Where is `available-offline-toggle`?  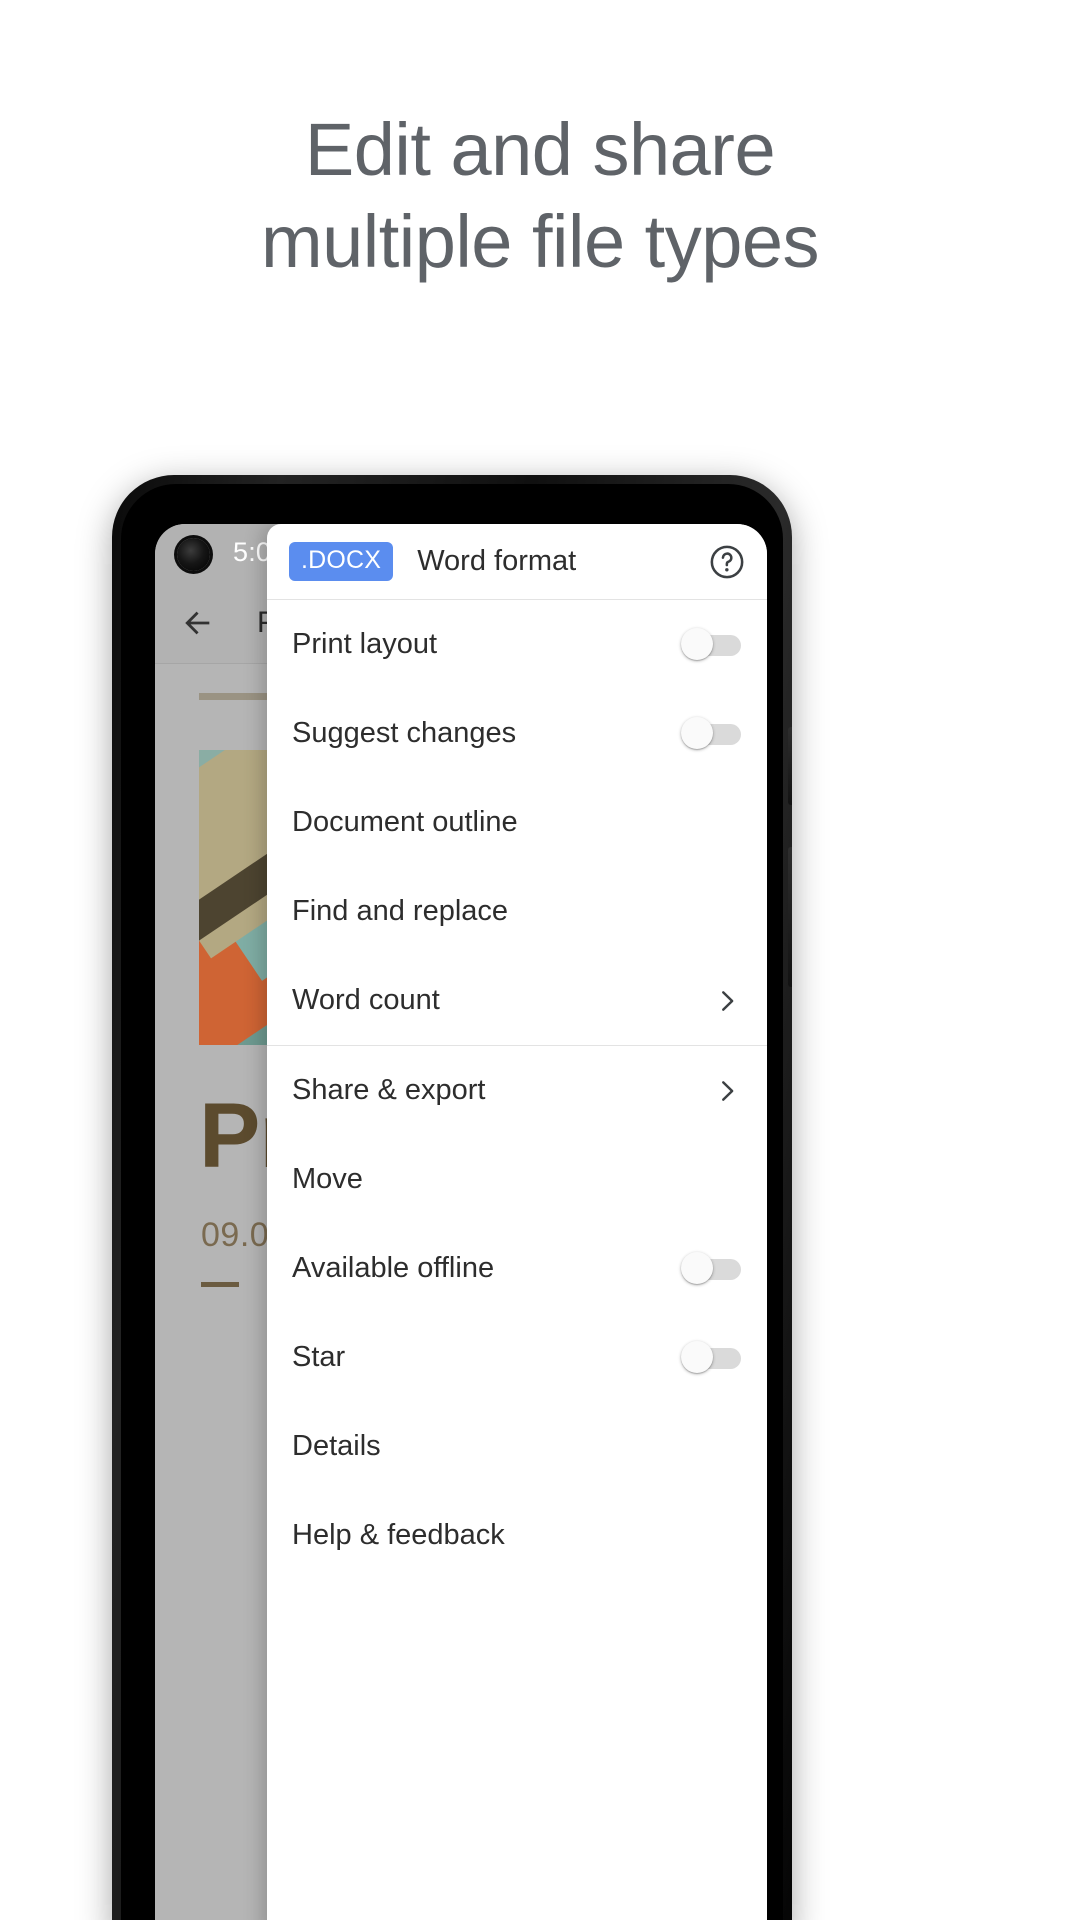 available-offline-toggle is located at coordinates (712, 1267).